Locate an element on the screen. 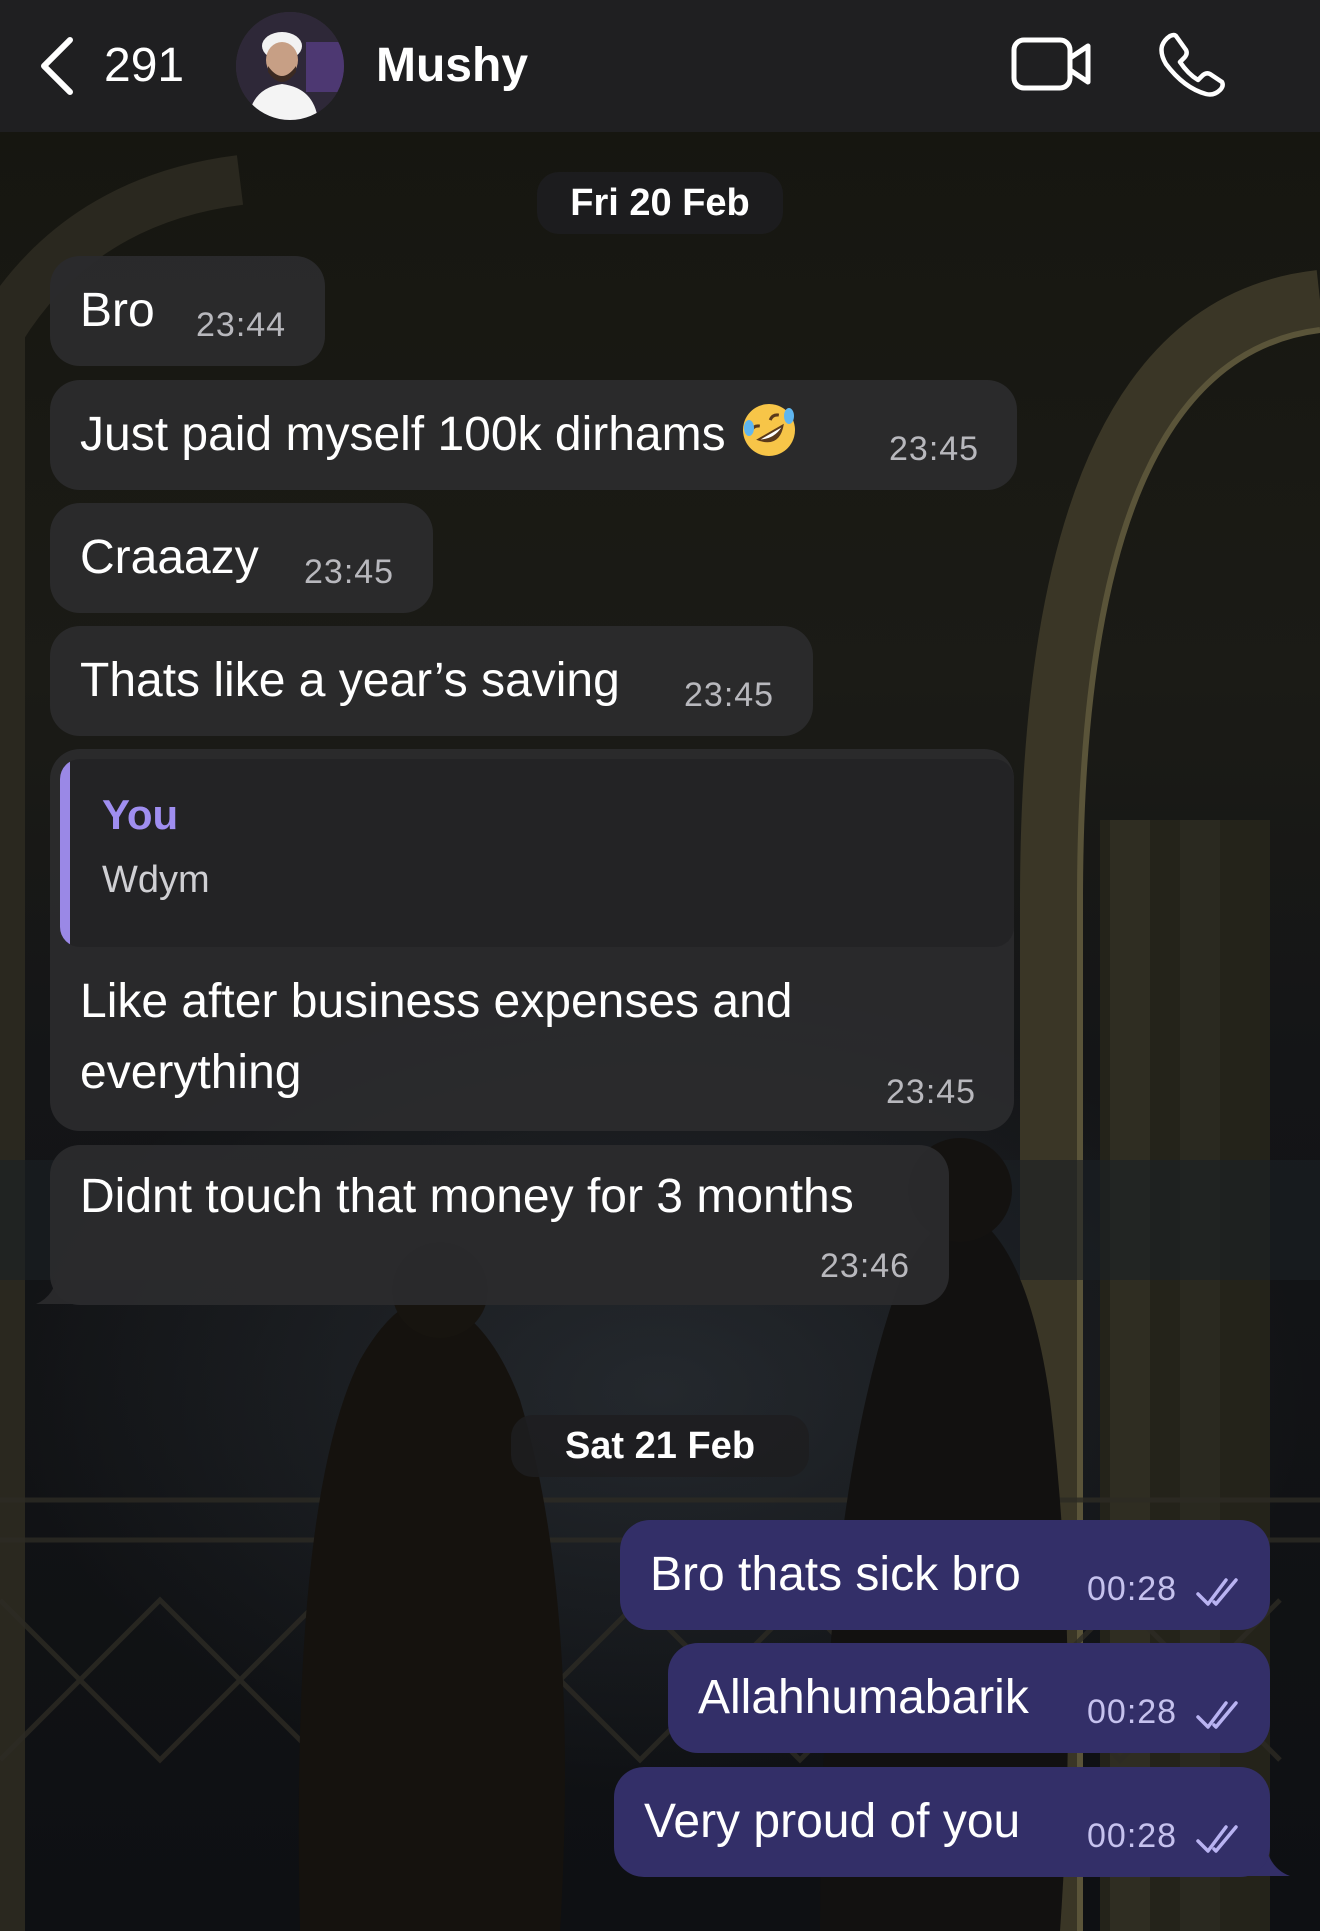 The height and width of the screenshot is (1931, 1320). message-text-line2: everything is located at coordinates (191, 1072).